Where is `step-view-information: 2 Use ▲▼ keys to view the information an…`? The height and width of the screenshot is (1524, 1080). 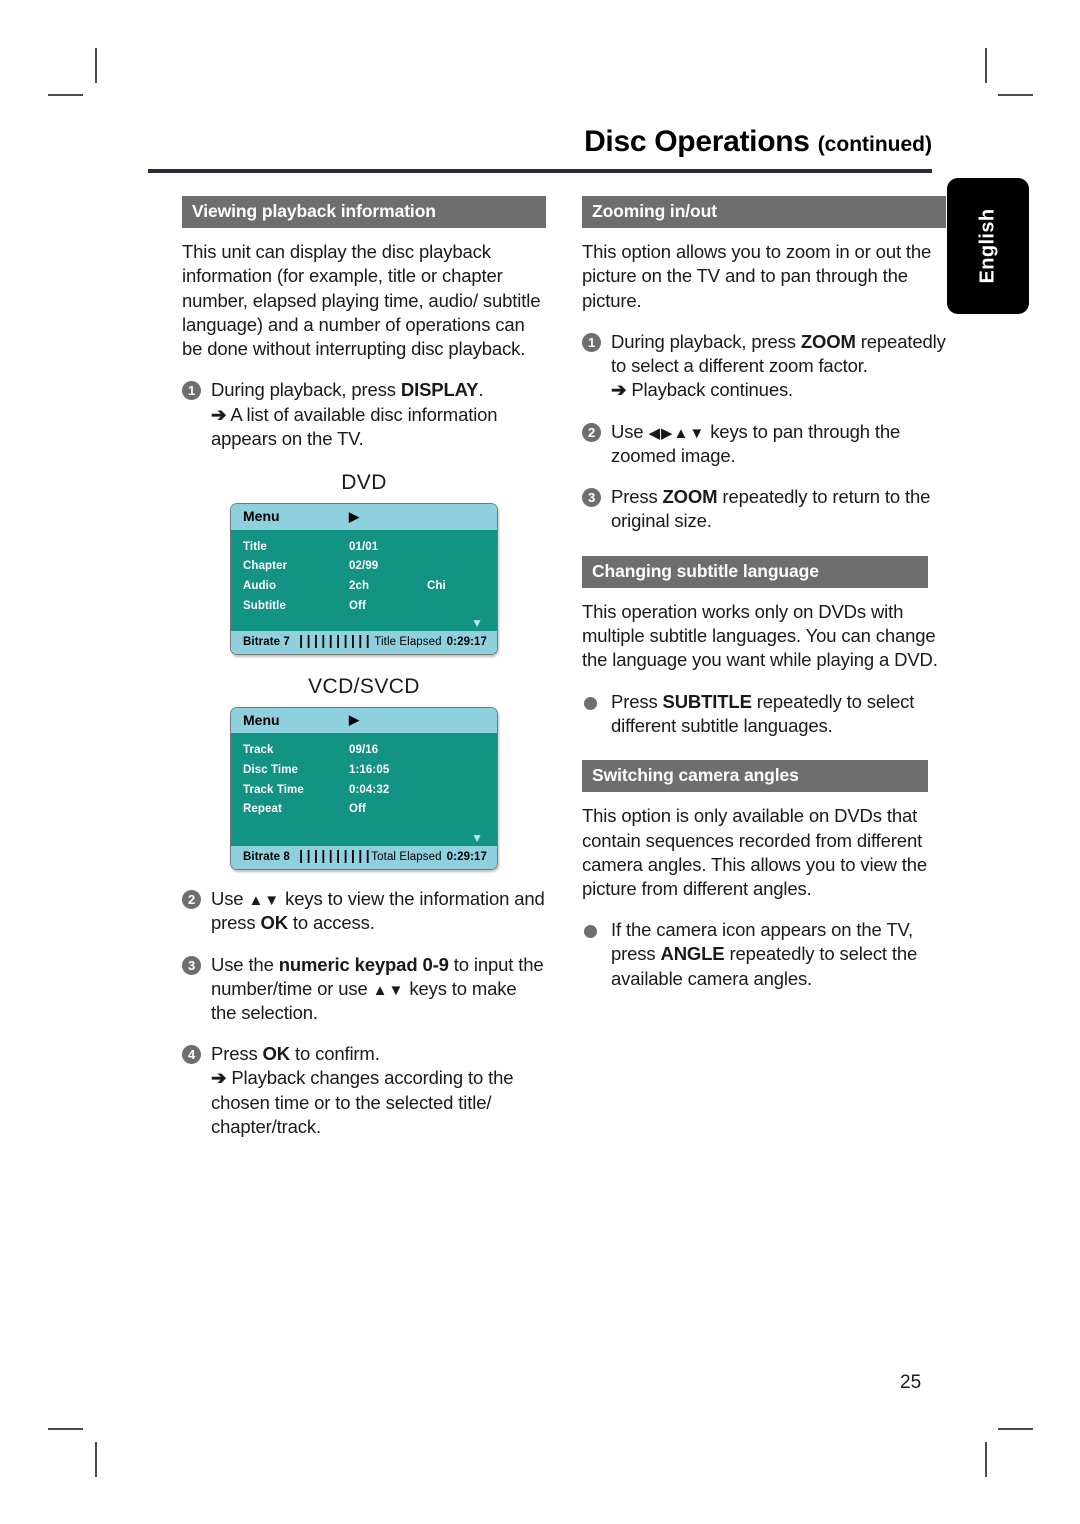 step-view-information: 2 Use ▲▼ keys to view the information an… is located at coordinates (364, 911).